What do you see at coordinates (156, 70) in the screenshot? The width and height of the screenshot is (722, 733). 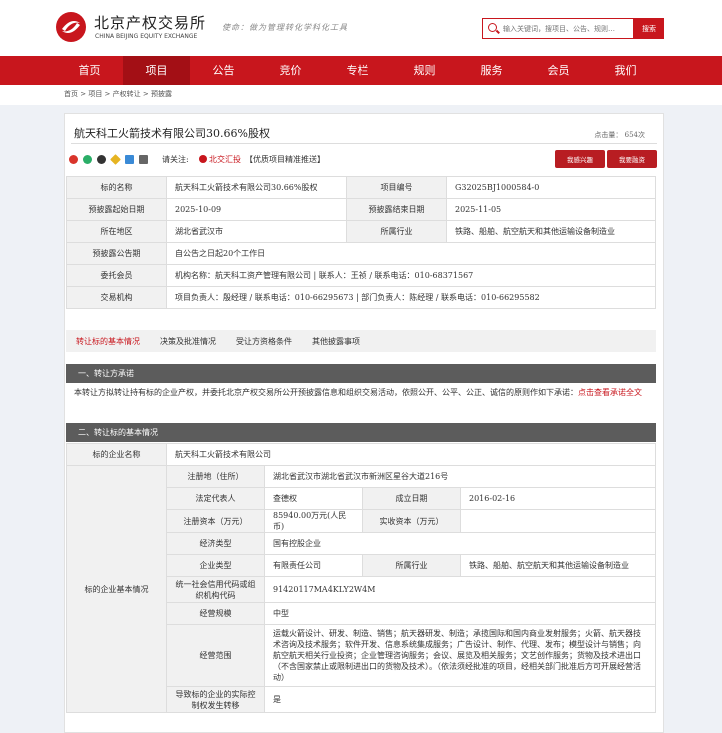 I see `nav-item-projects: 项目` at bounding box center [156, 70].